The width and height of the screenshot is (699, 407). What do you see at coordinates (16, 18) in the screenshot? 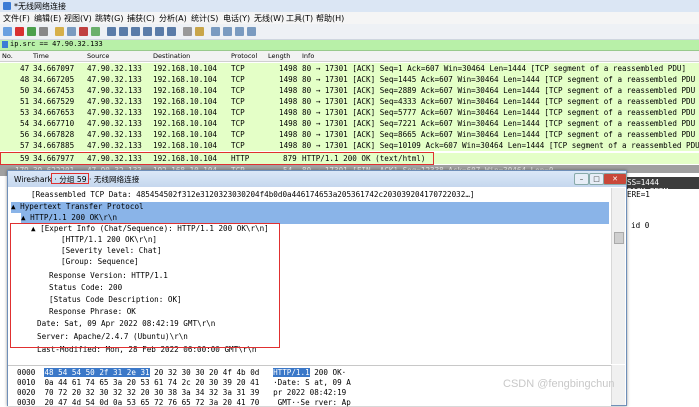
I see `menu-file: 文件(F)` at bounding box center [16, 18].